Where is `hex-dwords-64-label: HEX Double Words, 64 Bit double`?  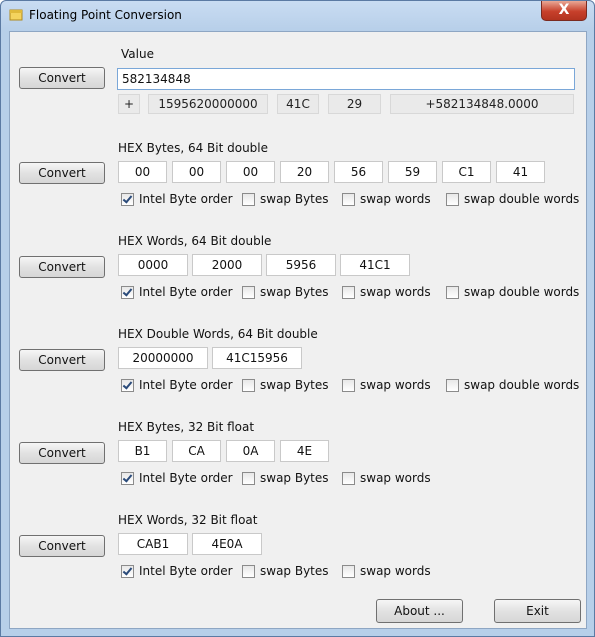 hex-dwords-64-label: HEX Double Words, 64 Bit double is located at coordinates (218, 334).